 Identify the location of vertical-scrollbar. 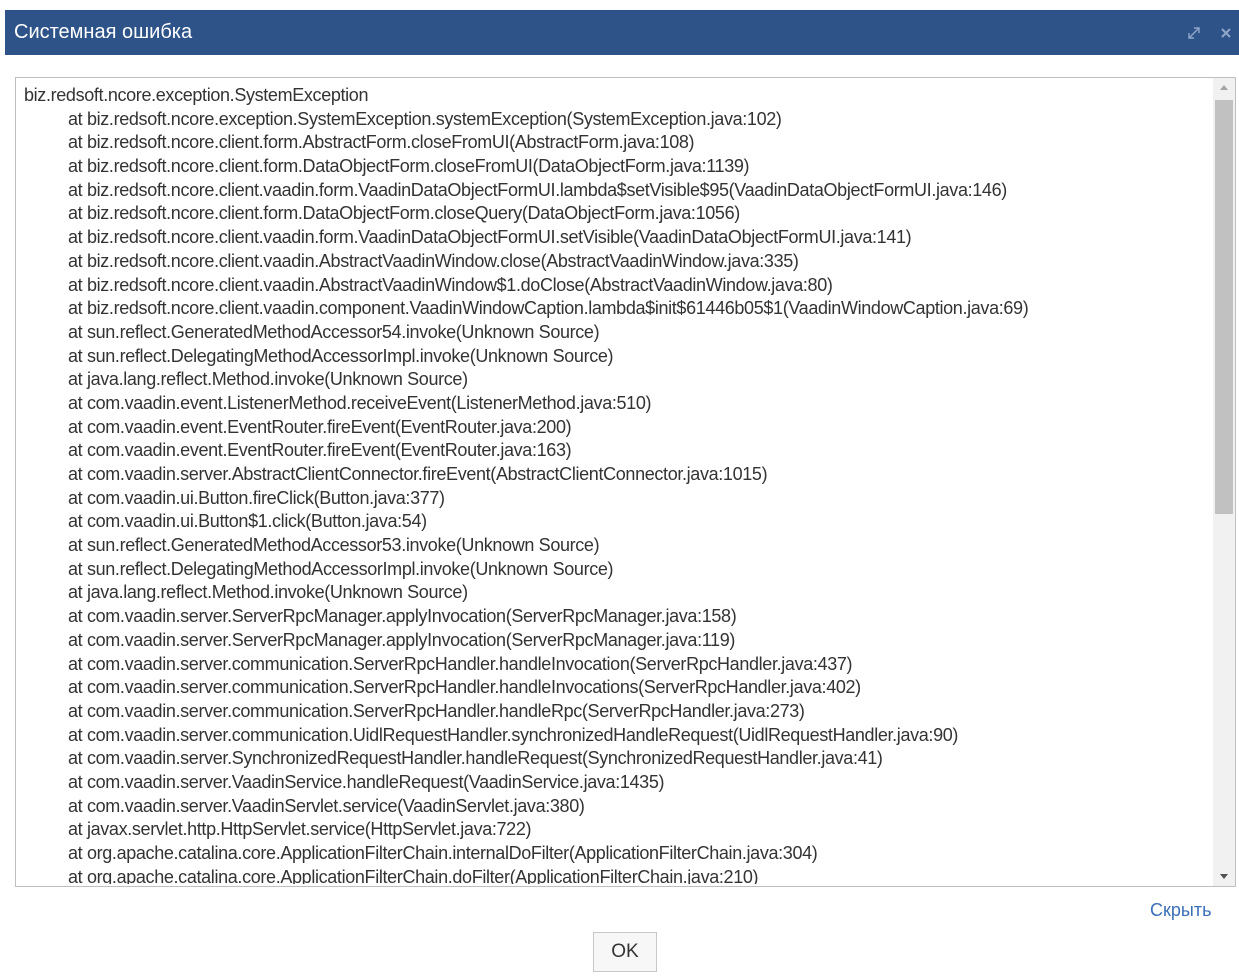
(1224, 482).